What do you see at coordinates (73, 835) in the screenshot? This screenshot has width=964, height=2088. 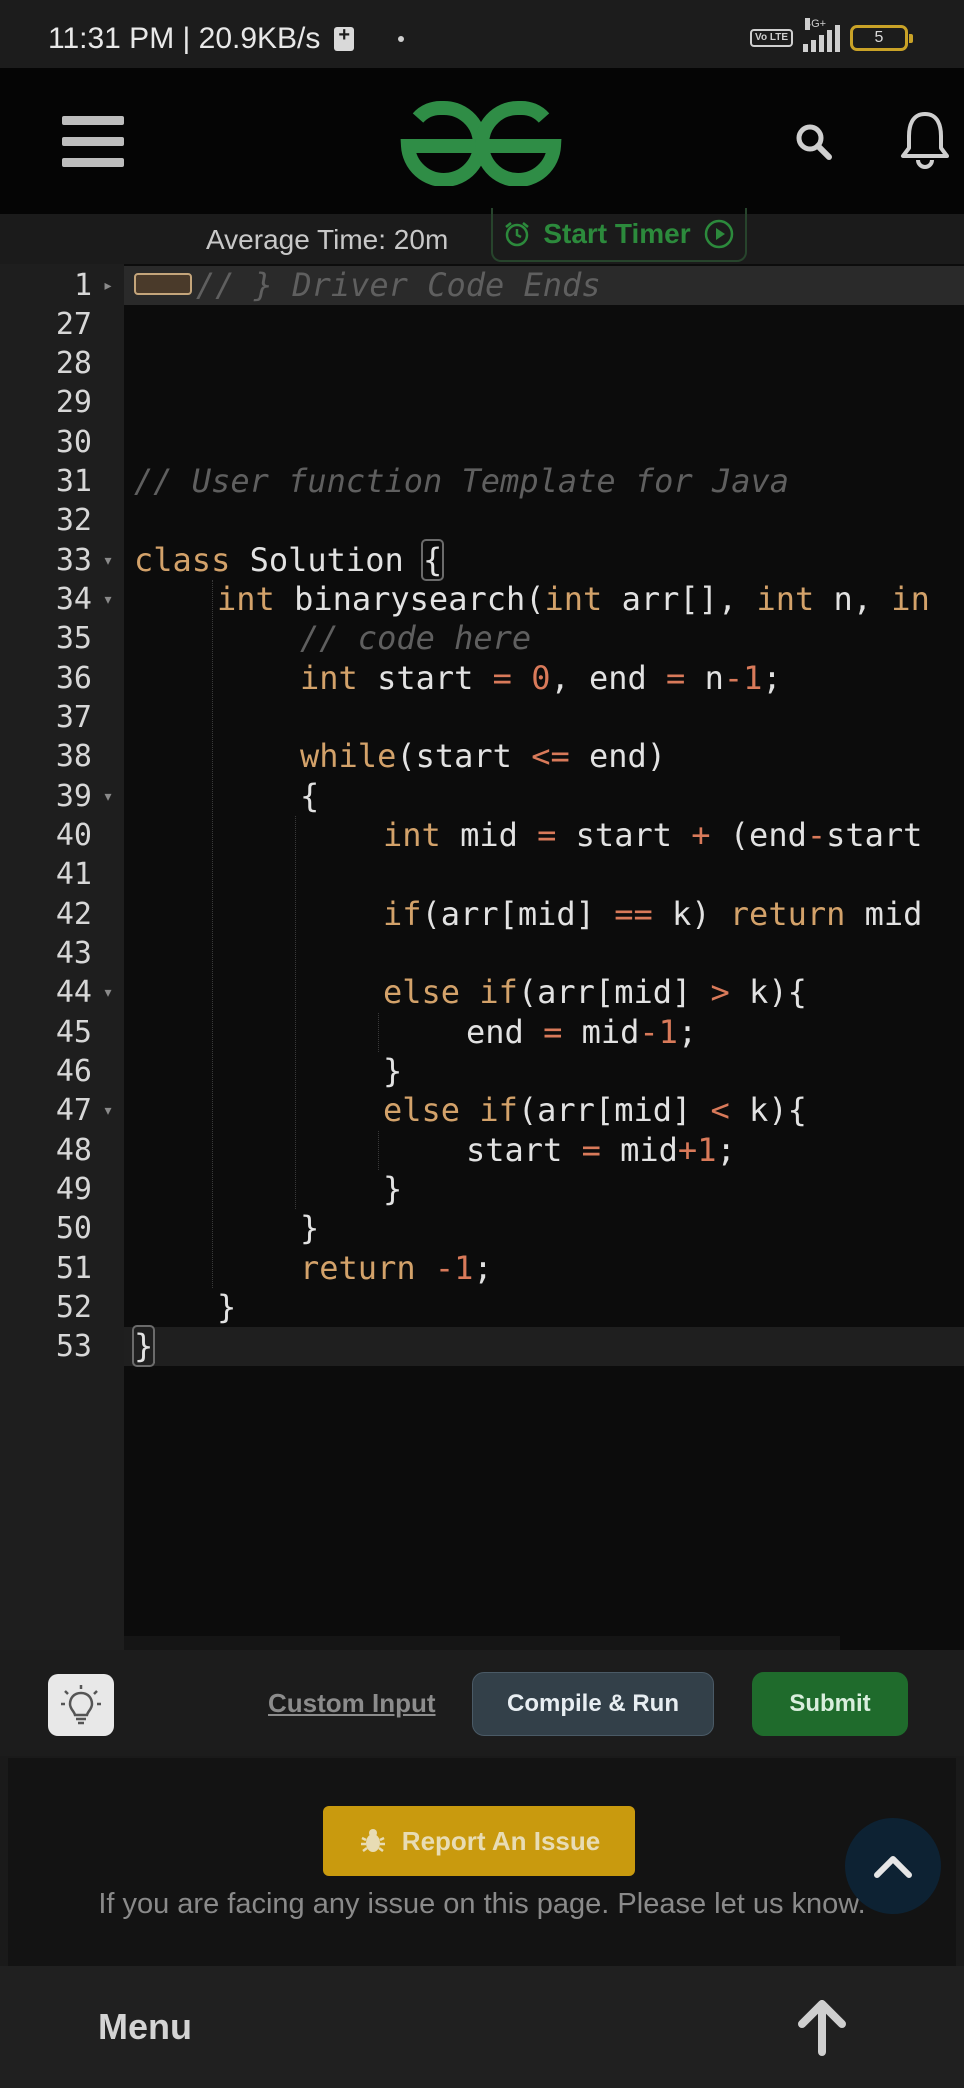 I see `line-number: 40` at bounding box center [73, 835].